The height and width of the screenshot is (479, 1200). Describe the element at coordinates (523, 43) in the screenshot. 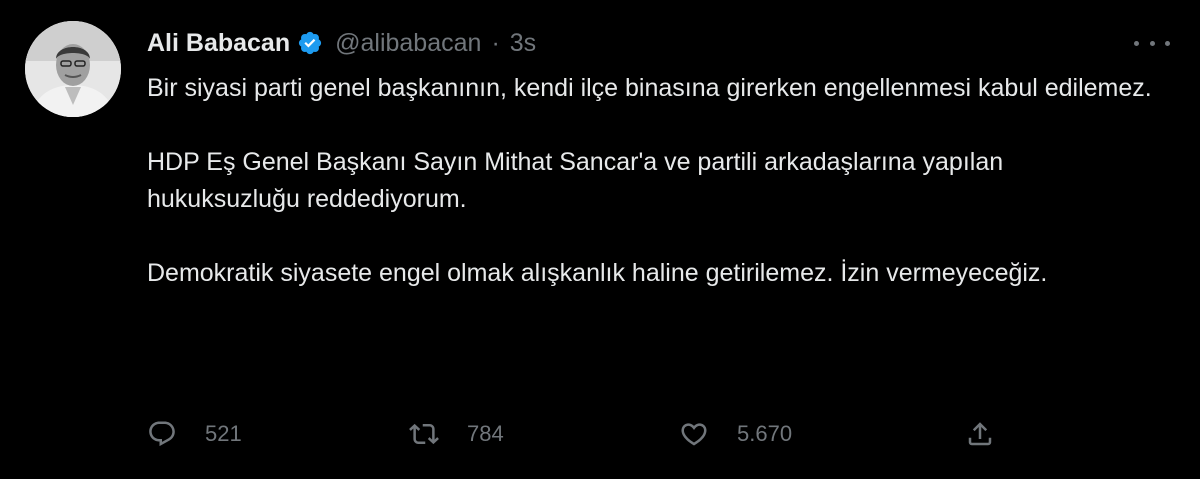

I see `timestamp: 3s` at that location.